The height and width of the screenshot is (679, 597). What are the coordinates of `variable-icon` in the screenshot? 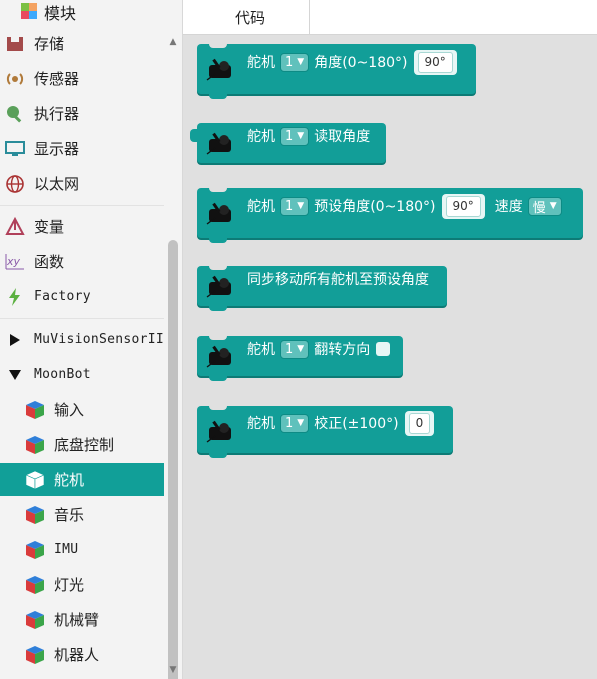 It's located at (15, 226).